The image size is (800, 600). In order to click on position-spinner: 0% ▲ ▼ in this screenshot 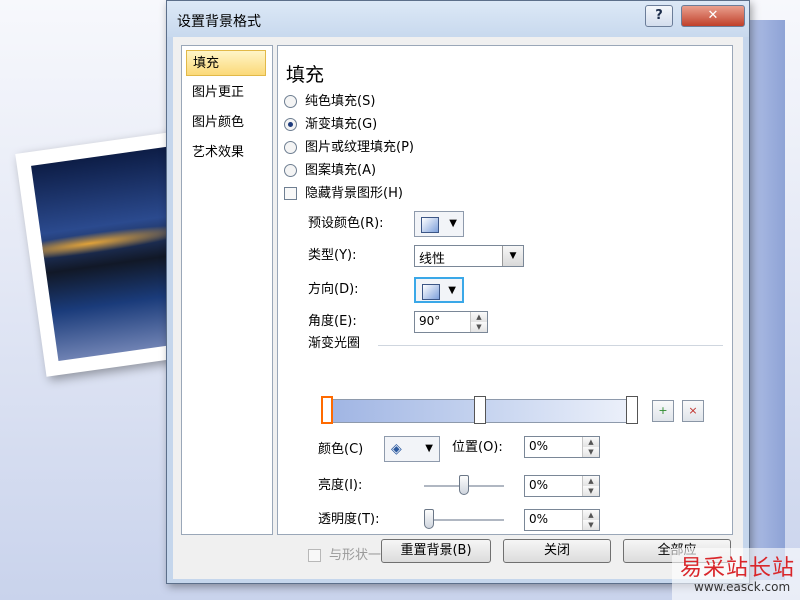, I will do `click(562, 447)`.